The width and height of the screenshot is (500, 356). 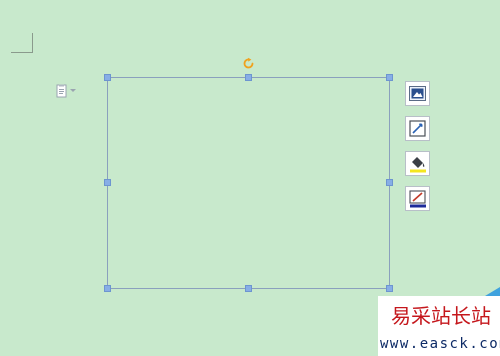 What do you see at coordinates (107, 182) in the screenshot?
I see `resize-handle-middle-left` at bounding box center [107, 182].